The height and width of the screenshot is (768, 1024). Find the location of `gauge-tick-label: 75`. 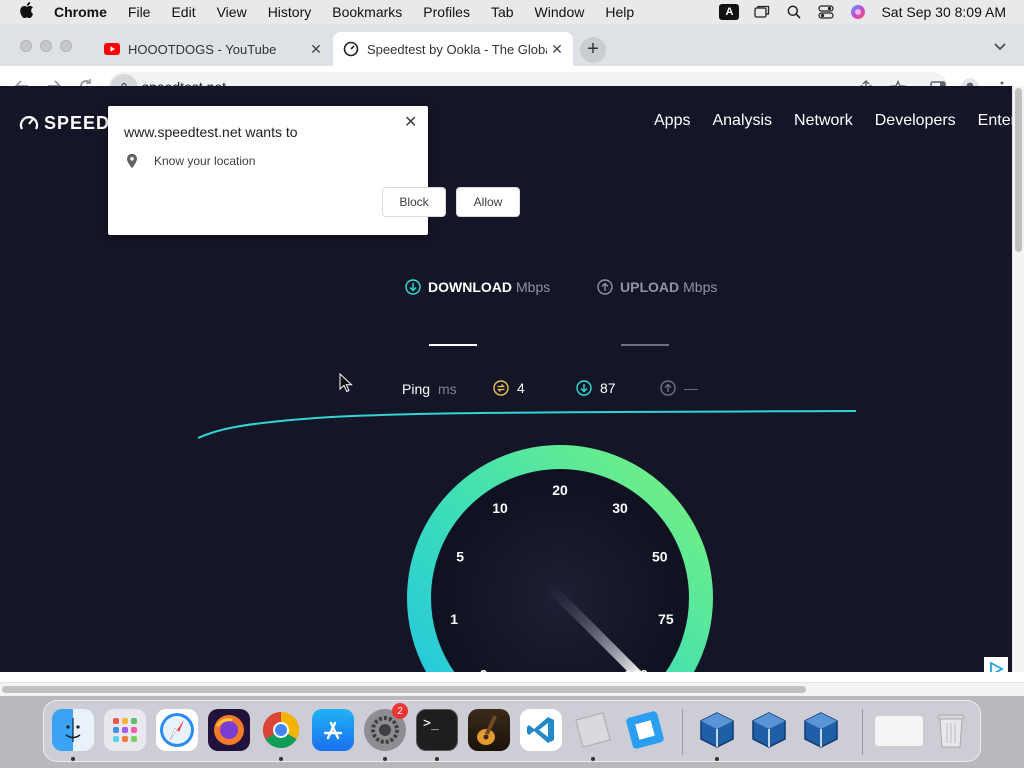

gauge-tick-label: 75 is located at coordinates (666, 619).